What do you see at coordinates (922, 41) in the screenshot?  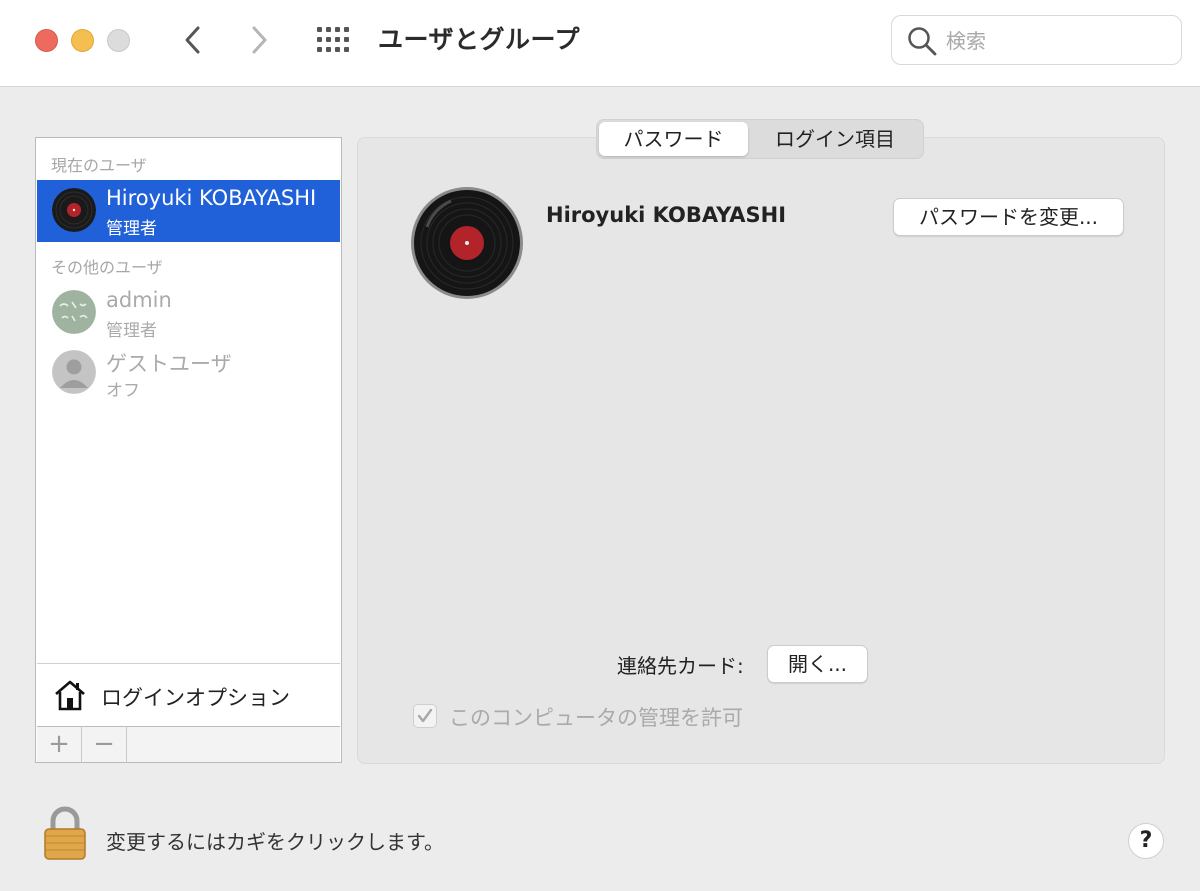 I see `search-icon` at bounding box center [922, 41].